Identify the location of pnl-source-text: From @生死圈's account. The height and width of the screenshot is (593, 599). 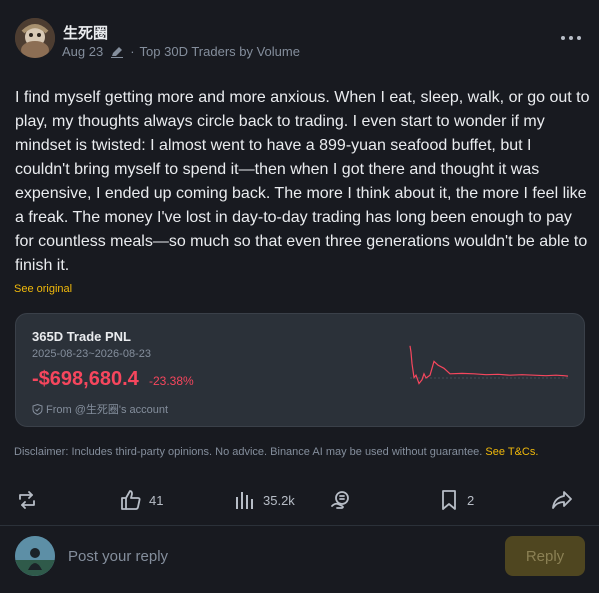
(107, 410).